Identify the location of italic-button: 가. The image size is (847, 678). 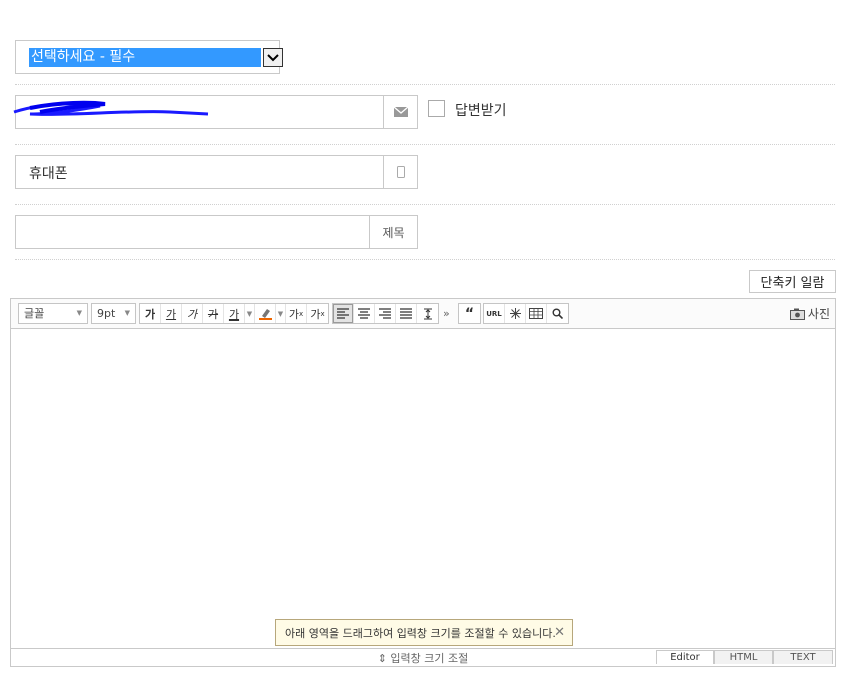
(192, 313).